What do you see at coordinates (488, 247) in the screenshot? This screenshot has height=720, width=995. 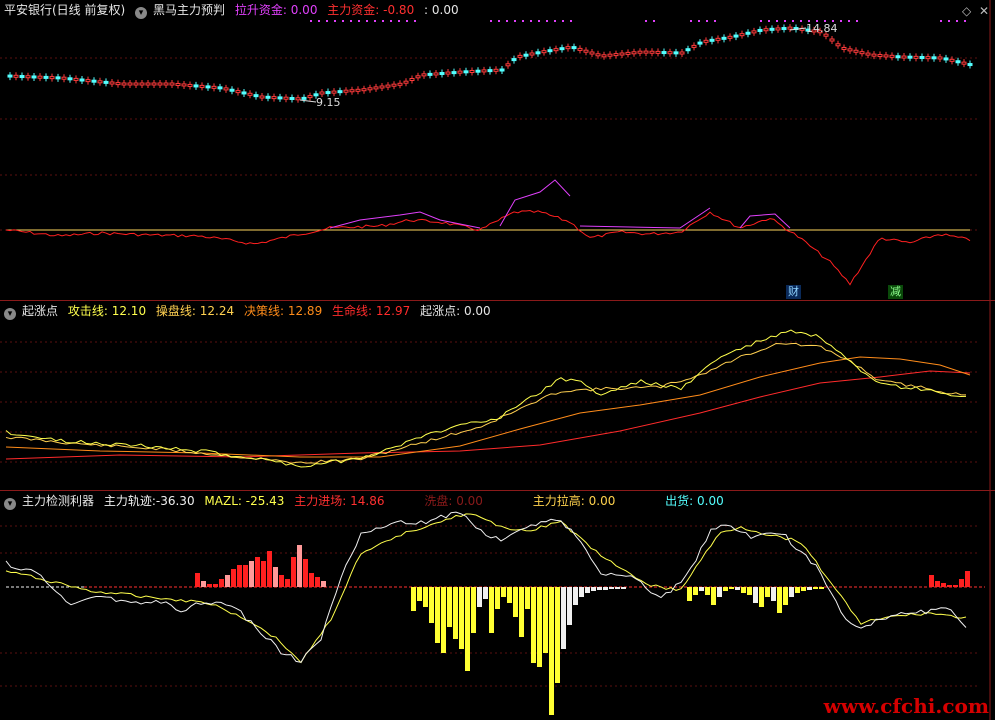 I see `main-fund-line` at bounding box center [488, 247].